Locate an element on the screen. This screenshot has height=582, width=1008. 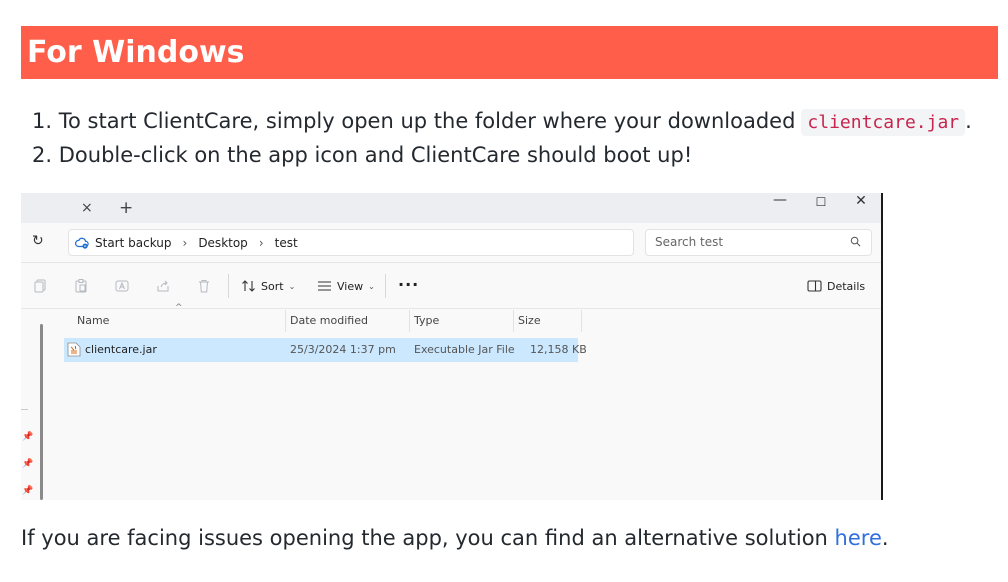
section-heading: For Windows is located at coordinates (509, 52).